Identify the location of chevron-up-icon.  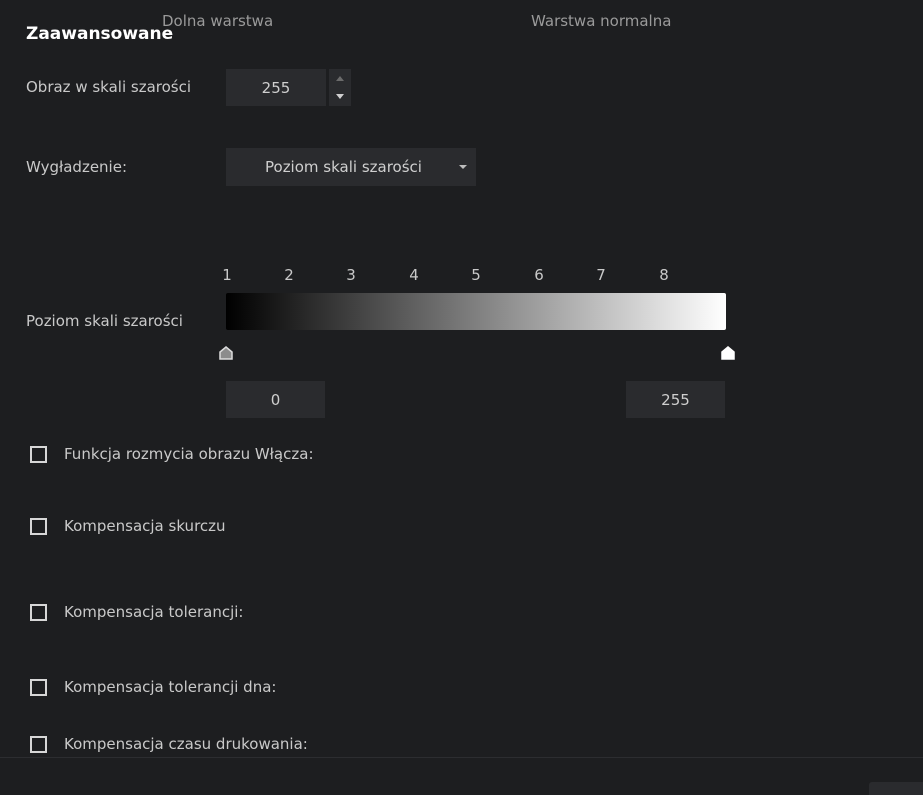
(340, 78).